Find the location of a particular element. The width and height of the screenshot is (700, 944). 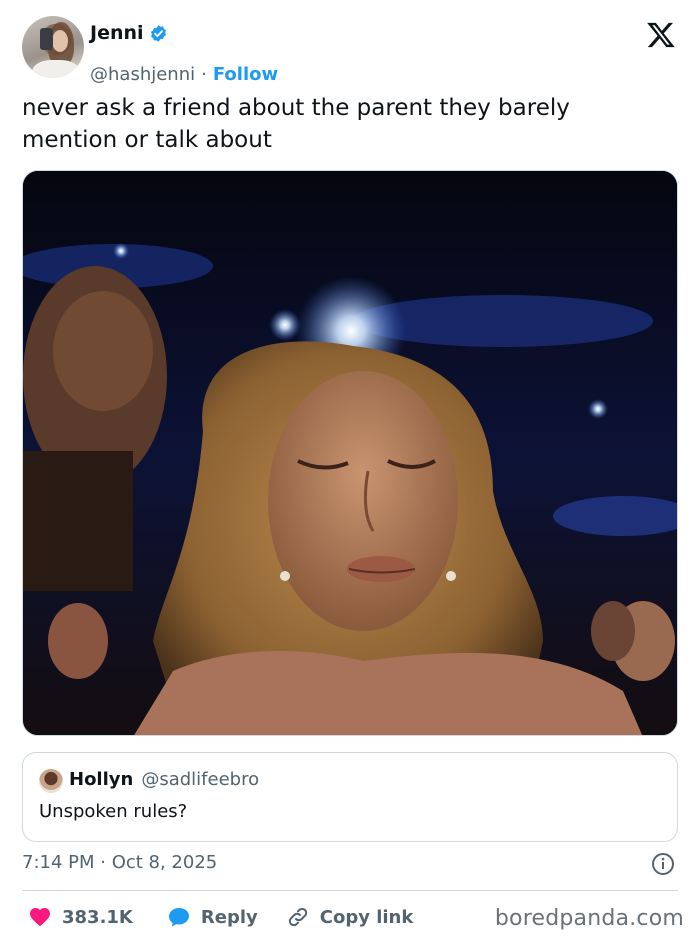

like-button: 383.1K is located at coordinates (80, 917).